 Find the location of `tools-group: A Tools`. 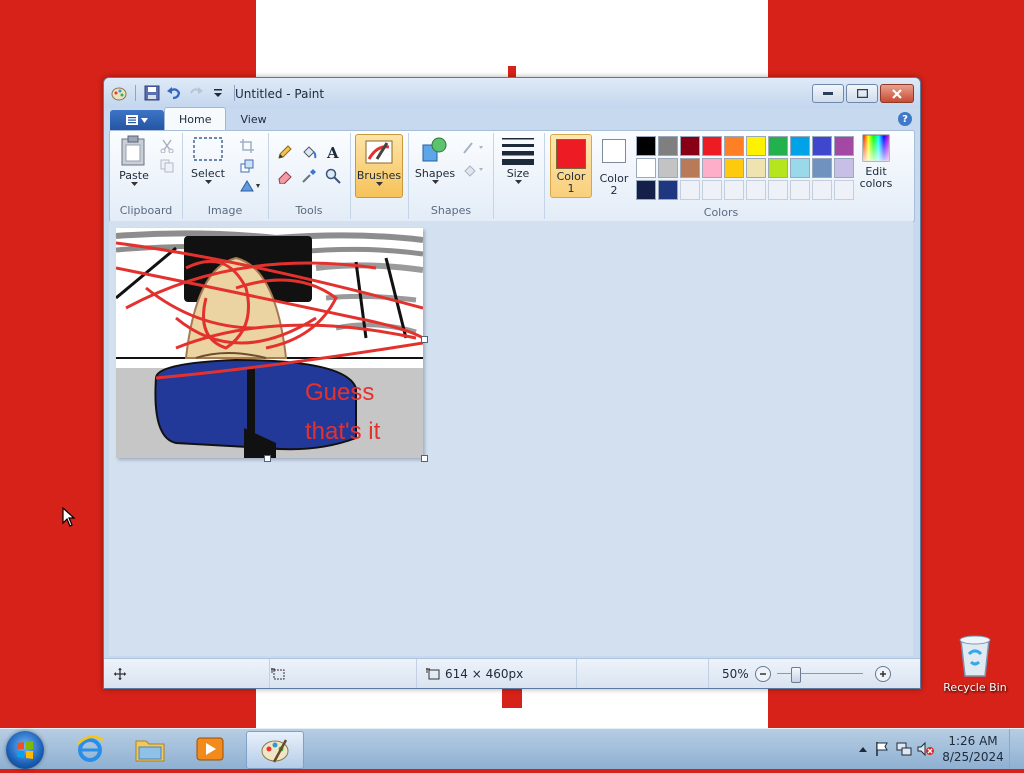

tools-group: A Tools is located at coordinates (309, 176).